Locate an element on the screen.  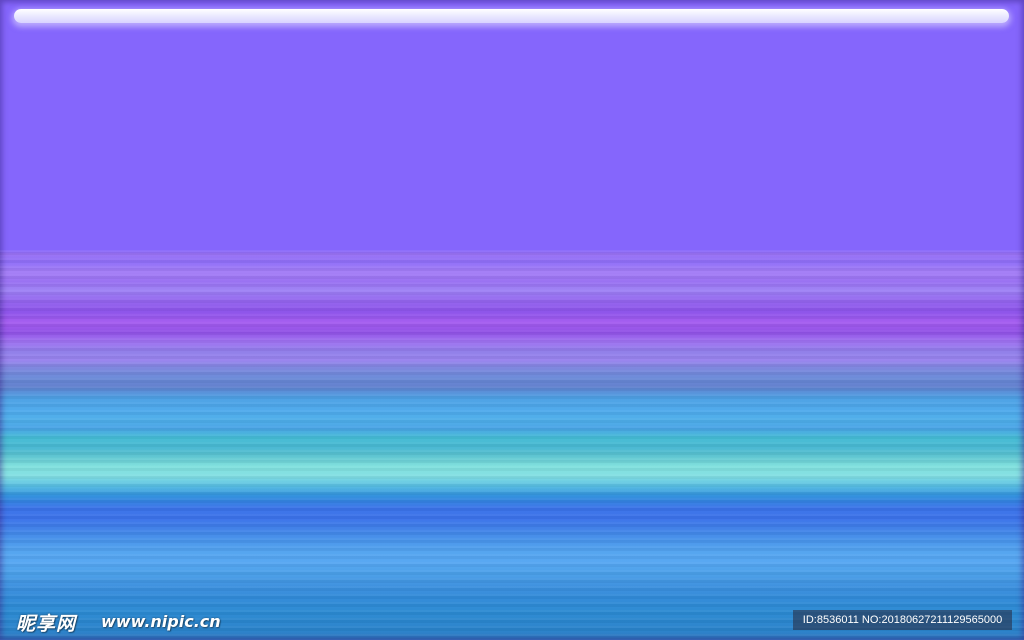
top-glow-bar is located at coordinates (511, 16).